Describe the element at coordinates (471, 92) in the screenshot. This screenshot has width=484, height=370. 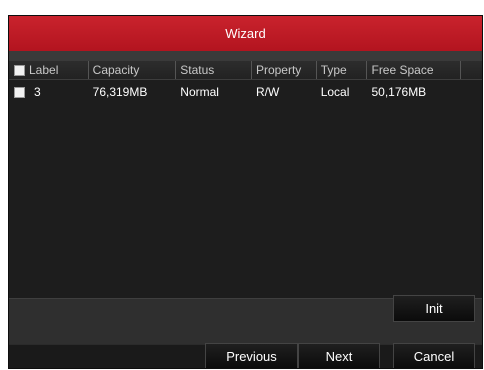
I see `cell-spacer` at that location.